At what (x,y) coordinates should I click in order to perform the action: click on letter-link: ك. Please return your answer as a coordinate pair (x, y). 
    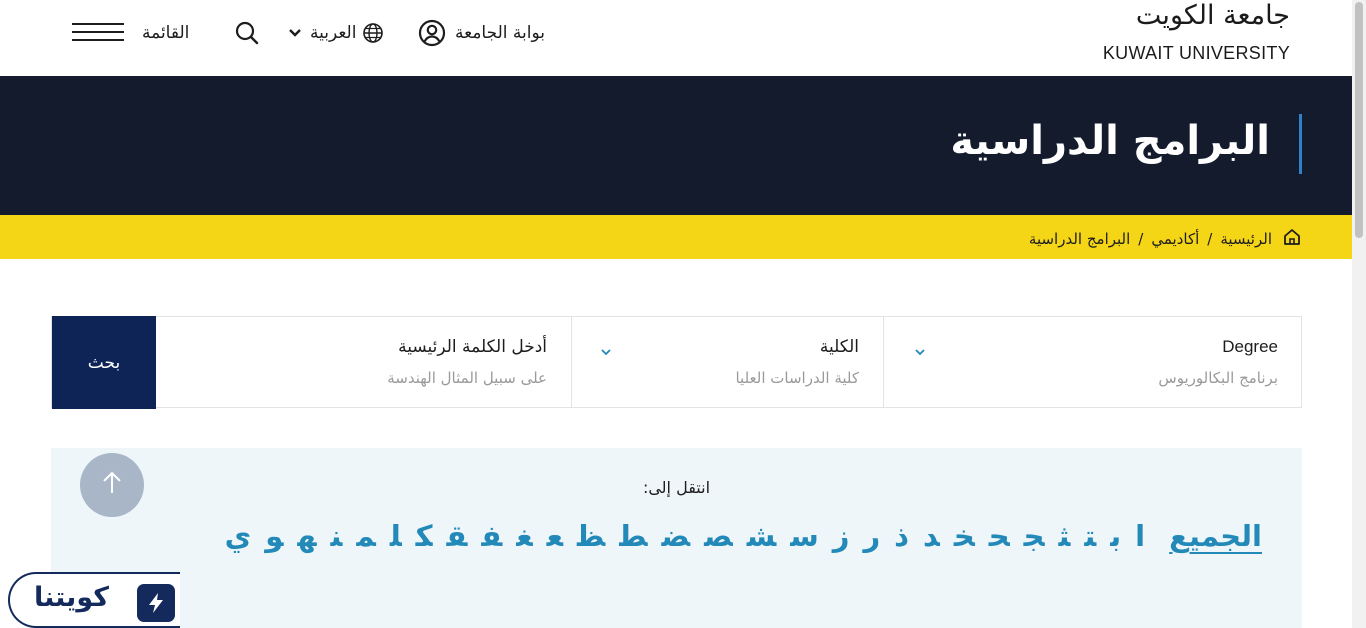
    Looking at the image, I should click on (424, 536).